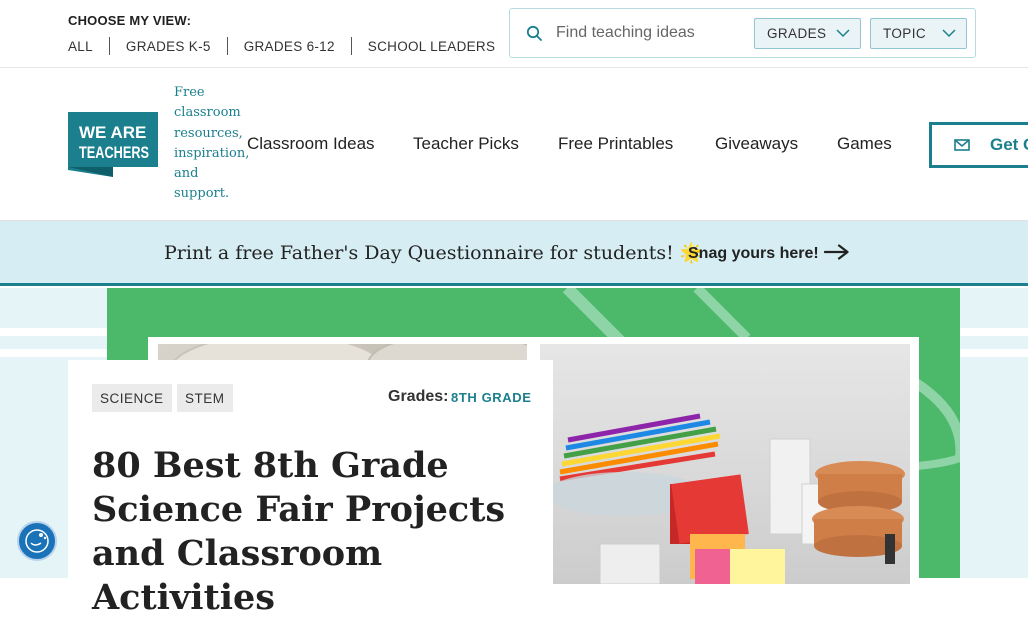  Describe the element at coordinates (466, 144) in the screenshot. I see `nav-teacher-picks: Teacher Picks` at that location.